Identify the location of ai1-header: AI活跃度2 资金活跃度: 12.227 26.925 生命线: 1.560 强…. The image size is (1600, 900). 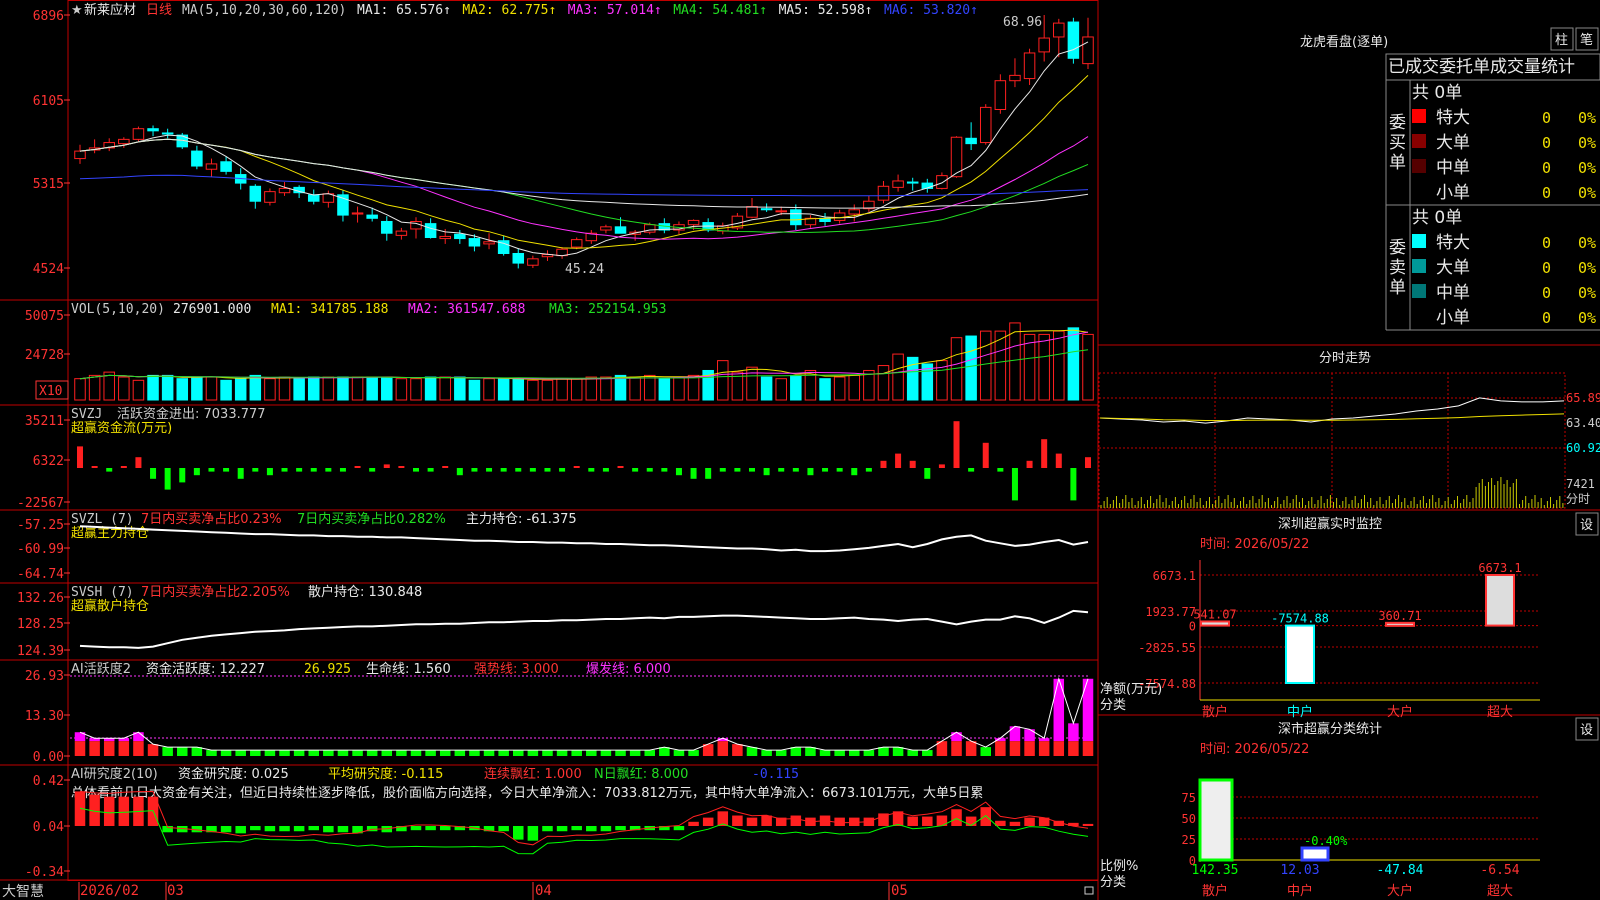
(371, 669).